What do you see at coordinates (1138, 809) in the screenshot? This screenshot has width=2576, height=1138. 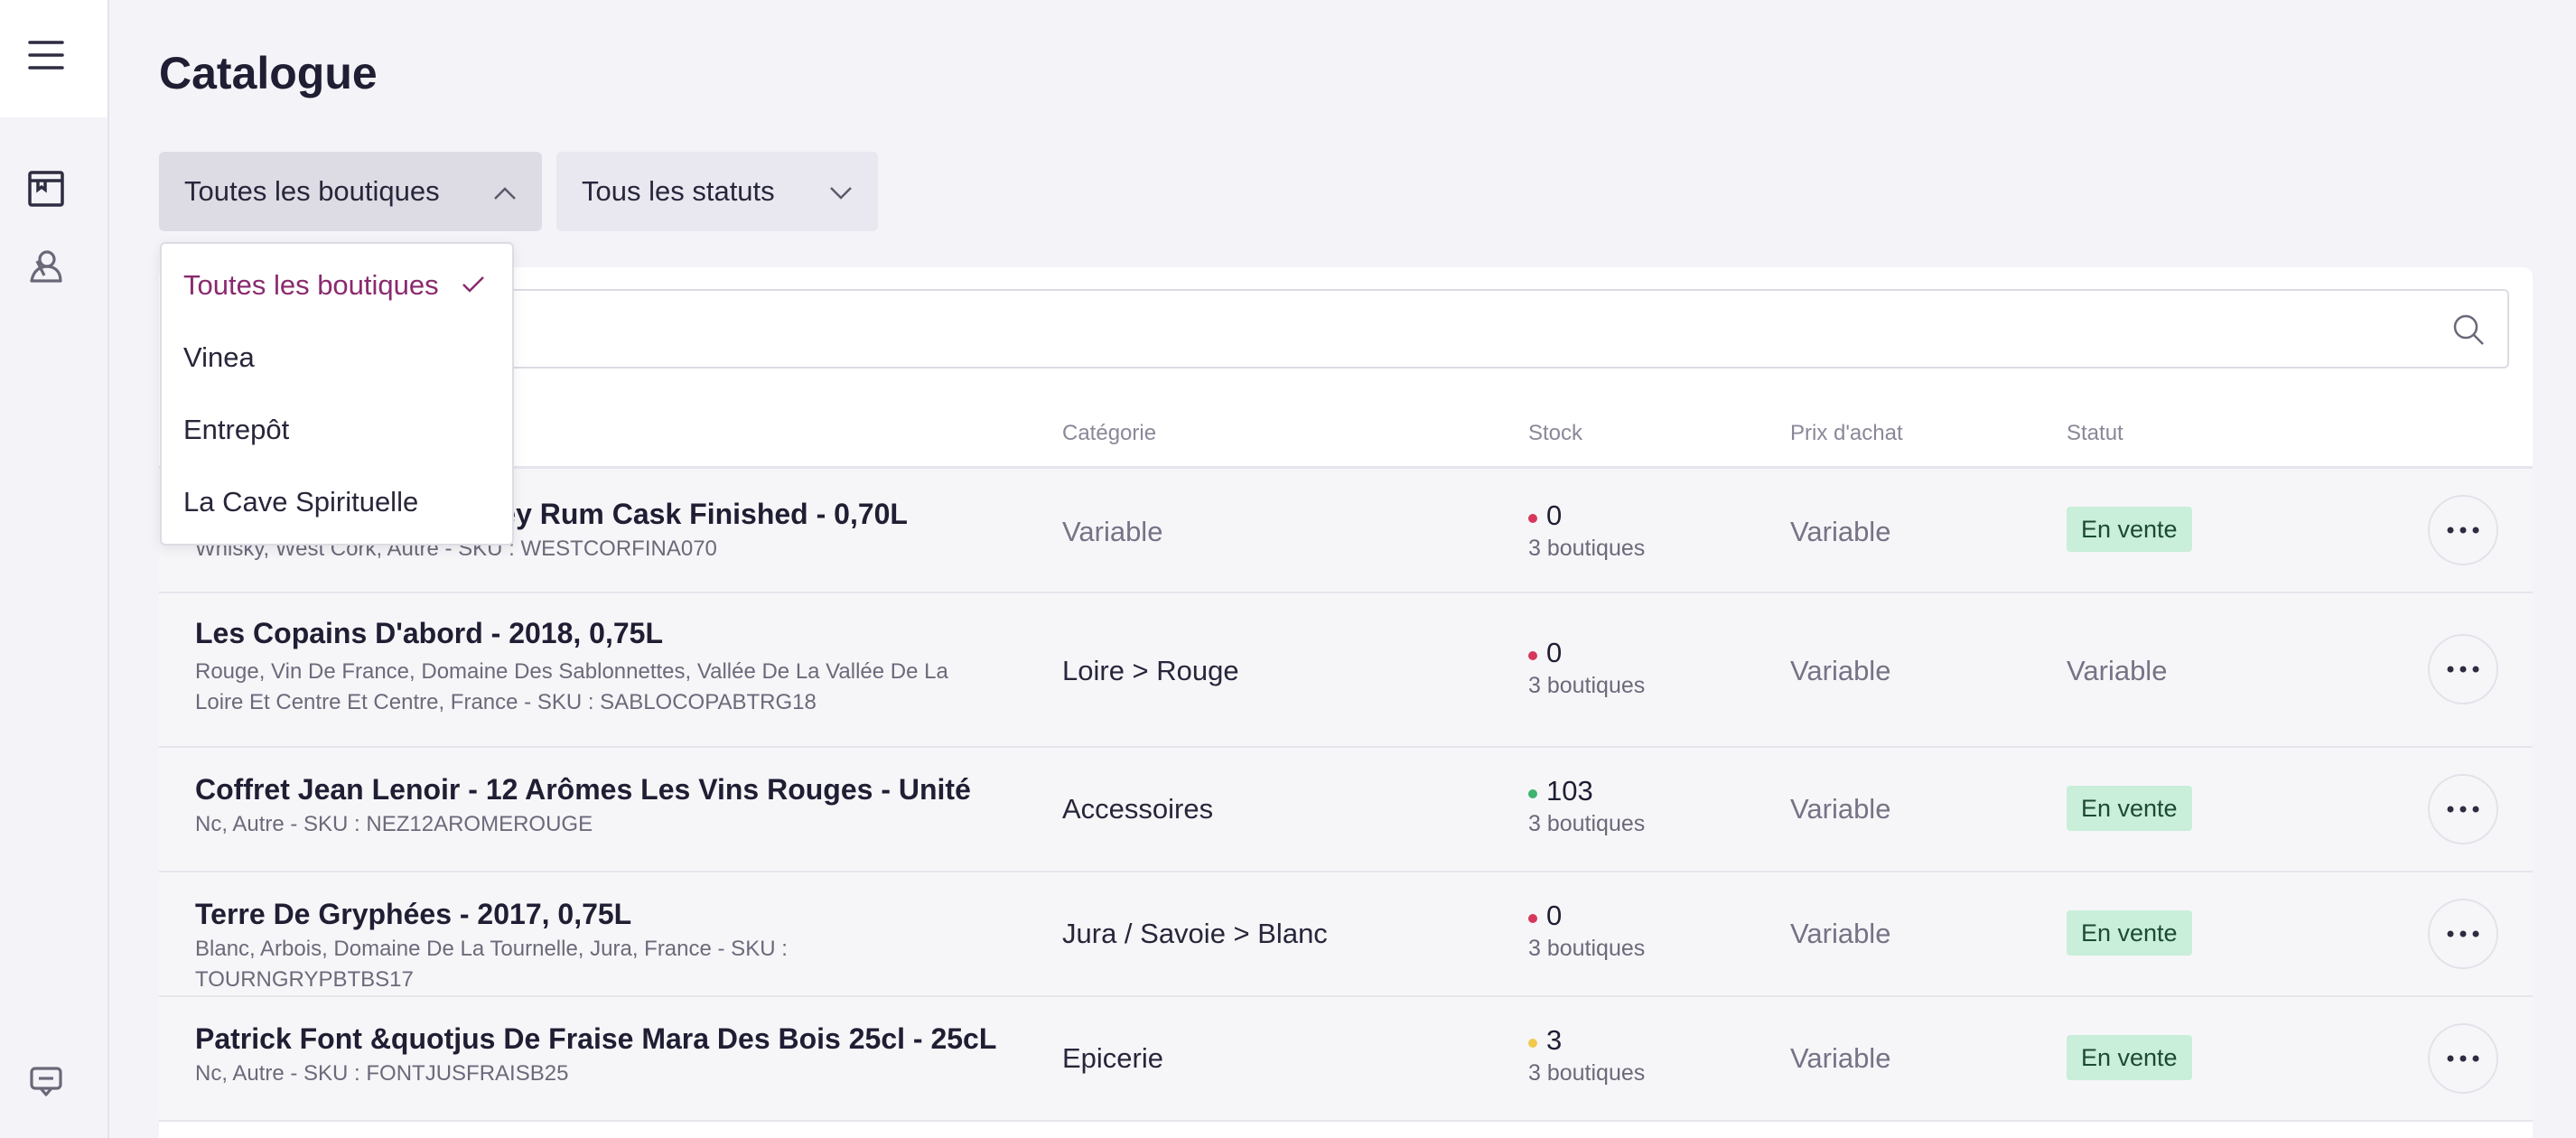 I see `product-category: Accessoires` at bounding box center [1138, 809].